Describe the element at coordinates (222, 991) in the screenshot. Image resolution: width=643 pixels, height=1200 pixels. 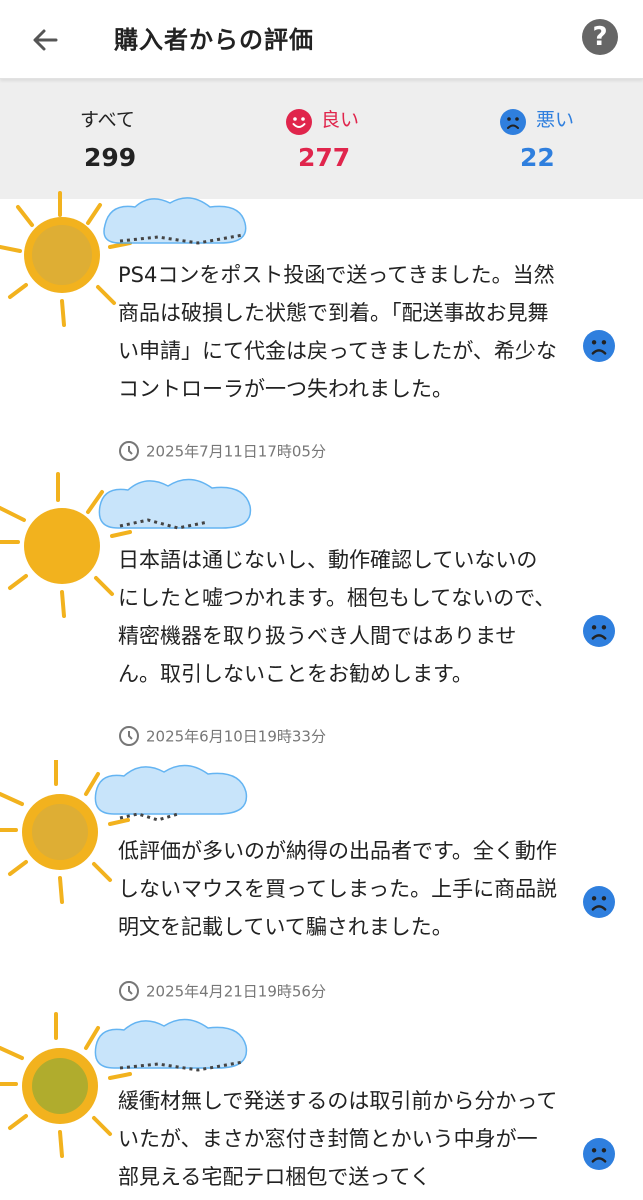
I see `review-date: 2025年4月21日19時56分` at that location.